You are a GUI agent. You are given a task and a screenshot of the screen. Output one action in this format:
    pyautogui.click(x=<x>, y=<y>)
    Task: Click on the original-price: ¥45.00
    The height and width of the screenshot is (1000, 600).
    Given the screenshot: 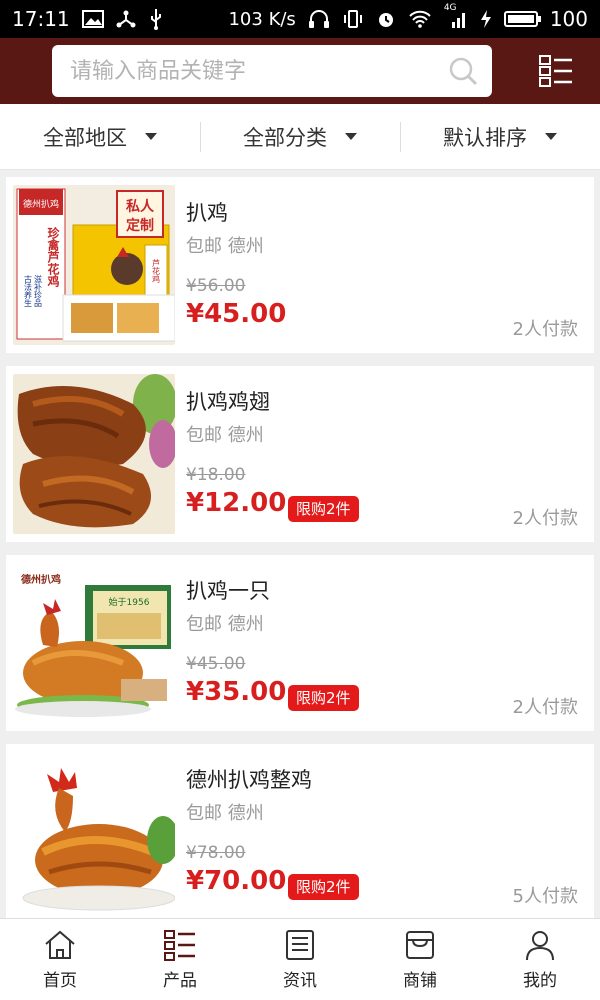 What is the action you would take?
    pyautogui.click(x=216, y=664)
    